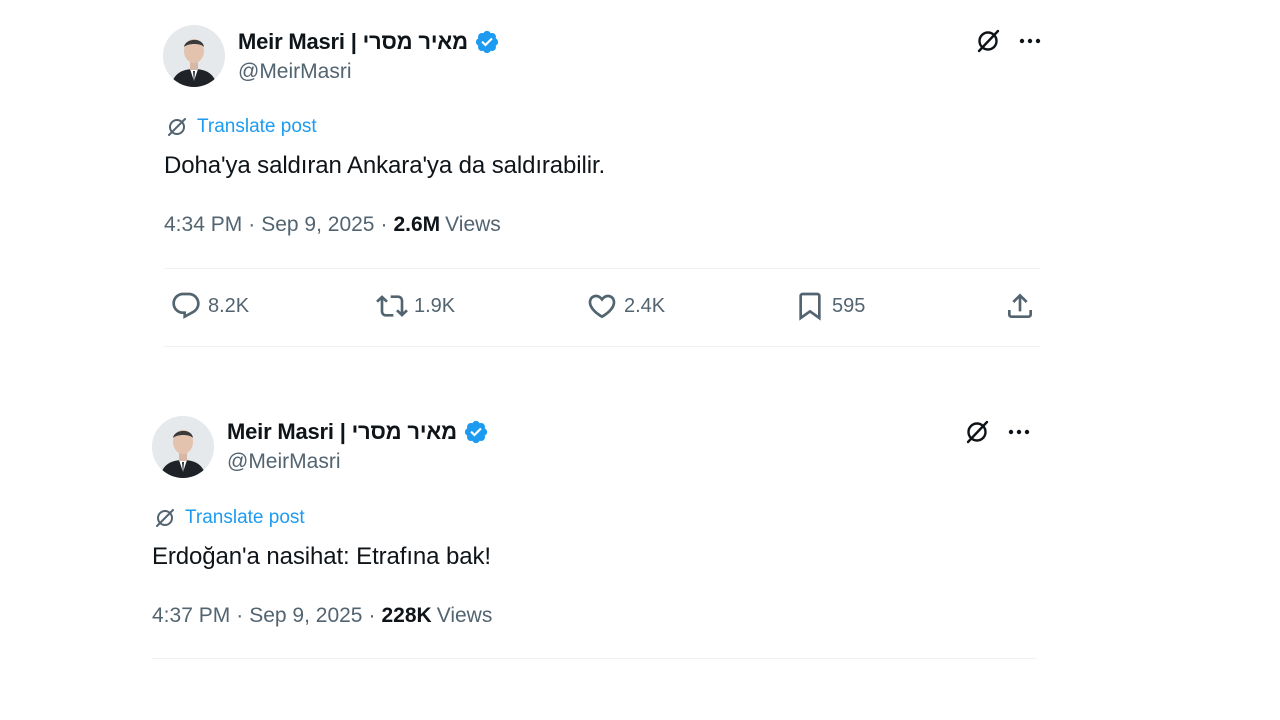  I want to click on bookmark-count: 595, so click(849, 305).